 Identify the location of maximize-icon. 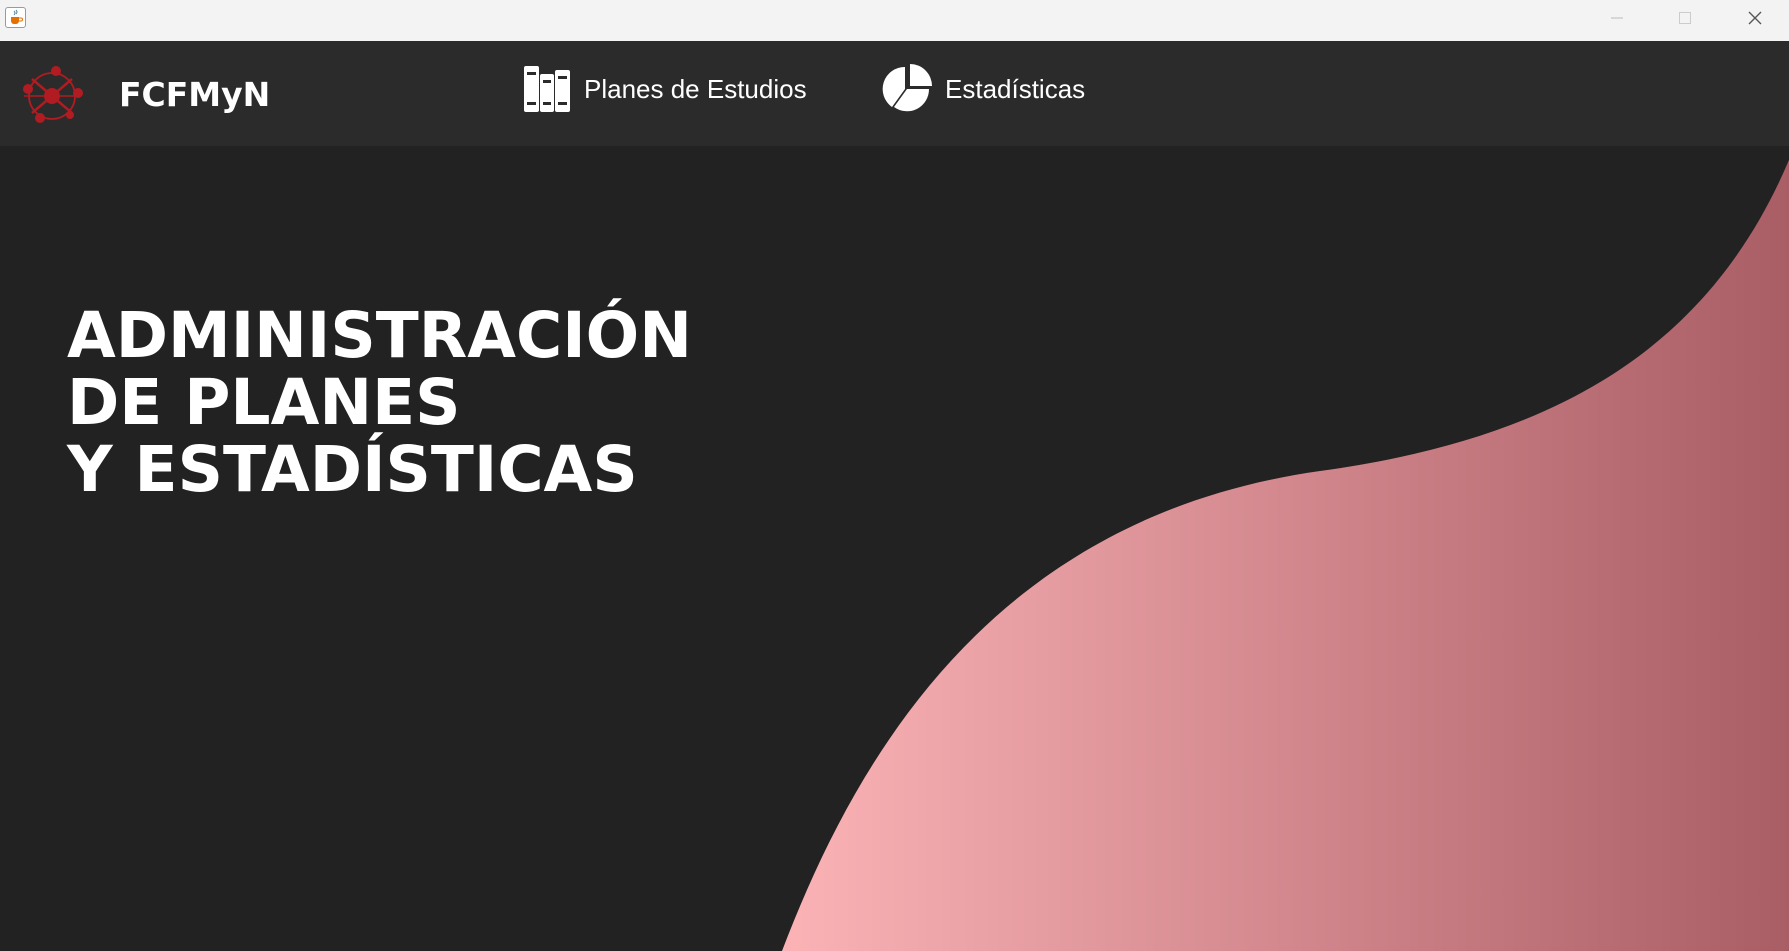
(1685, 18).